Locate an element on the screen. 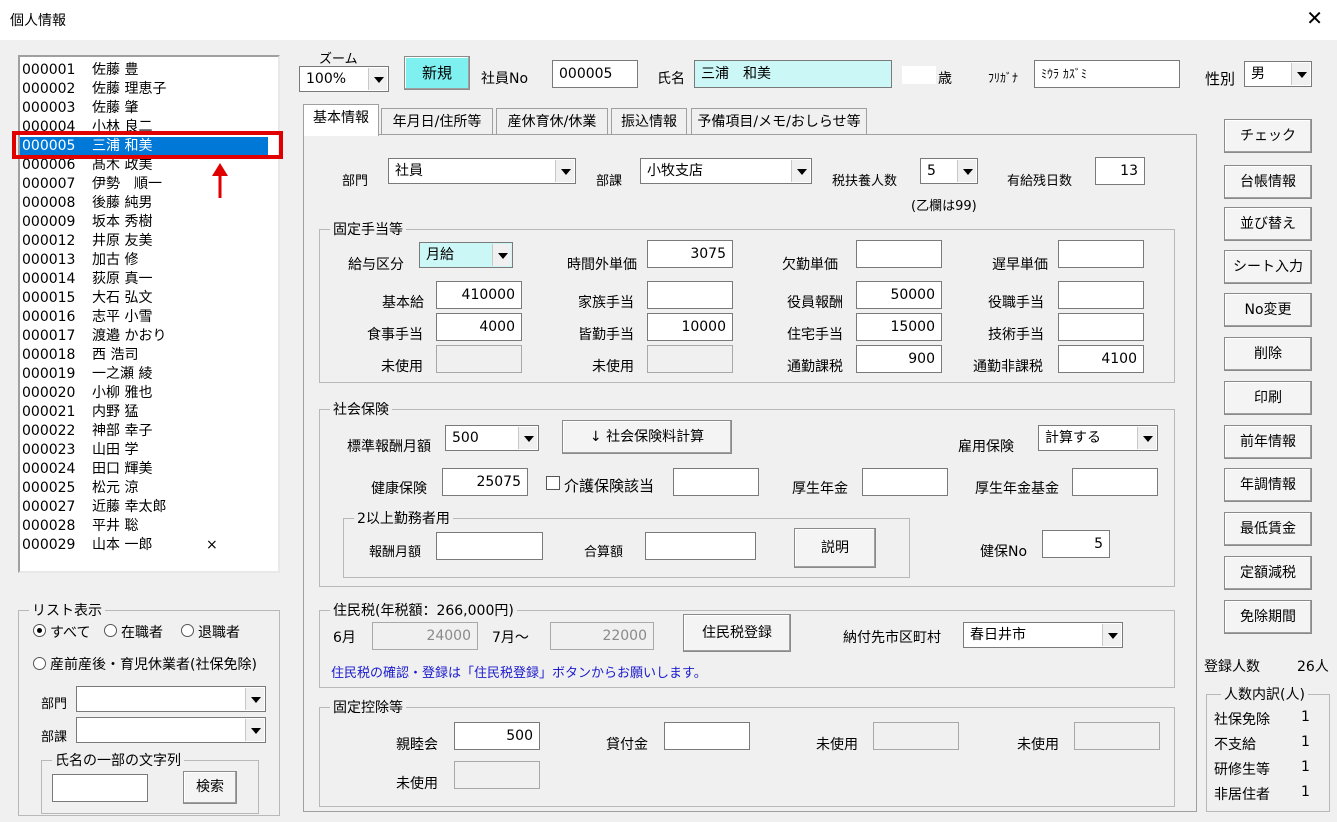 The image size is (1337, 822). housing-field: 15000 is located at coordinates (899, 327).